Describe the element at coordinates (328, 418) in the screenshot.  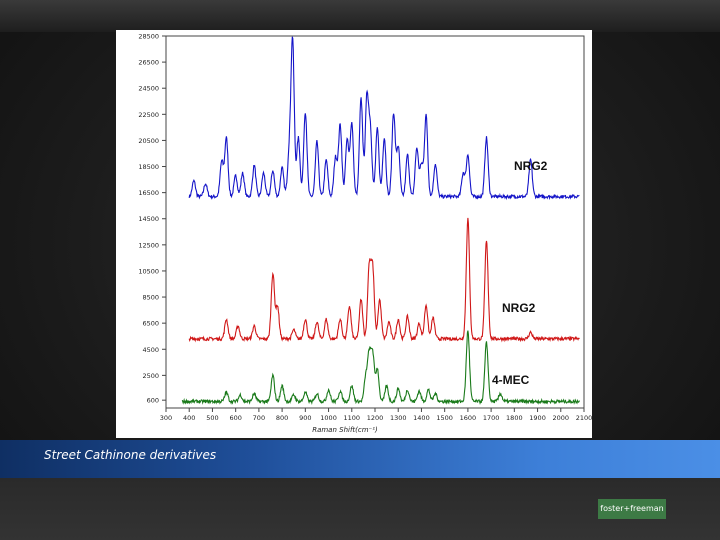
I see `x-tick-label: 1000` at that location.